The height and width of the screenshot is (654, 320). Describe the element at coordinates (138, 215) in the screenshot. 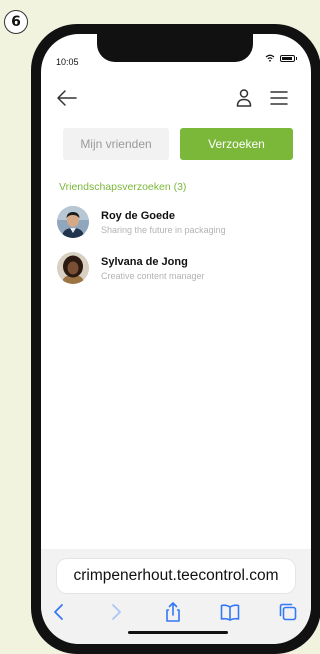

I see `request-name: Roy de Goede` at that location.